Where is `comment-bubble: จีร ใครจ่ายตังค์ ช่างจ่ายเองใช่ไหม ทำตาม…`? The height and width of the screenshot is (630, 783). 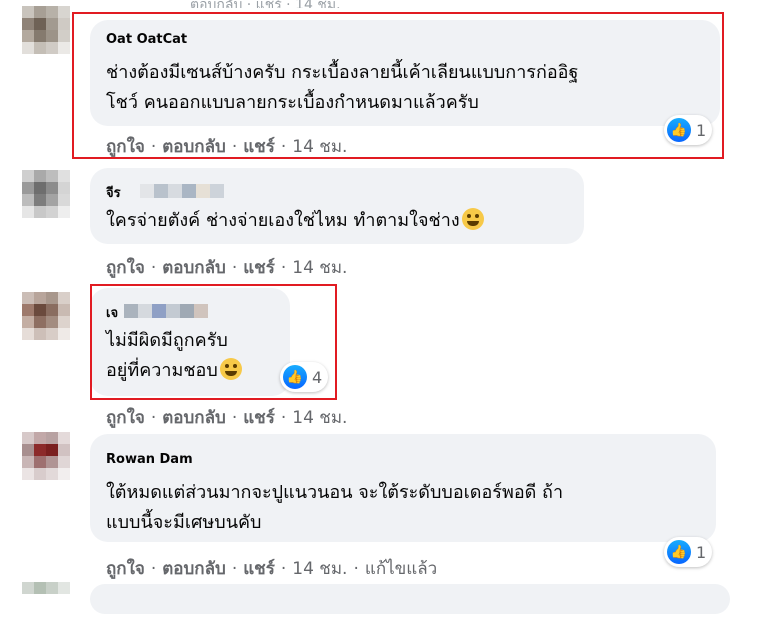
comment-bubble: จีร ใครจ่ายตังค์ ช่างจ่ายเองใช่ไหม ทำตาม… is located at coordinates (337, 206).